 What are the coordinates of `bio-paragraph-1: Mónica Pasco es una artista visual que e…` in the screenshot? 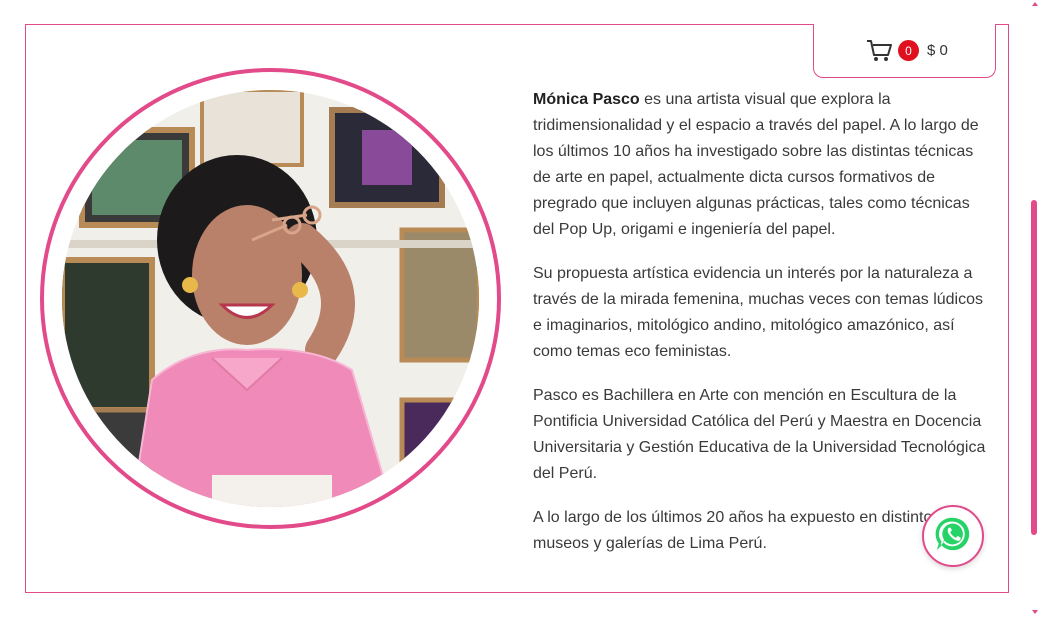 It's located at (762, 165).